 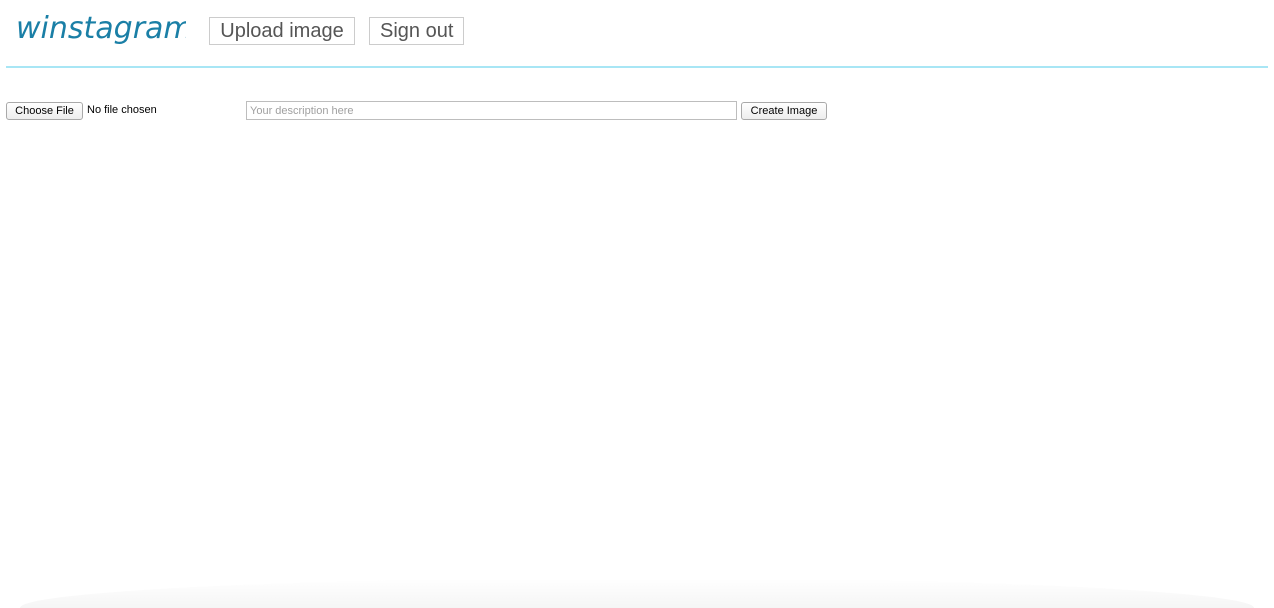 I want to click on file-status-text: No file chosen, so click(x=122, y=110).